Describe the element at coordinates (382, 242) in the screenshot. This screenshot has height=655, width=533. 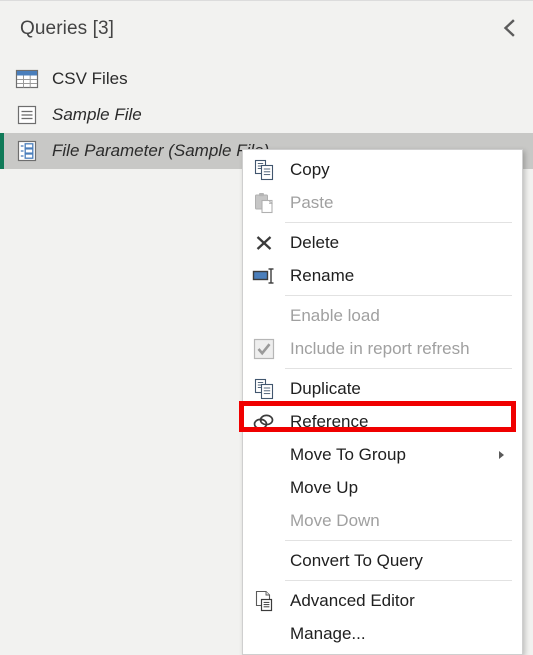
I see `menu-item-delete: Delete` at that location.